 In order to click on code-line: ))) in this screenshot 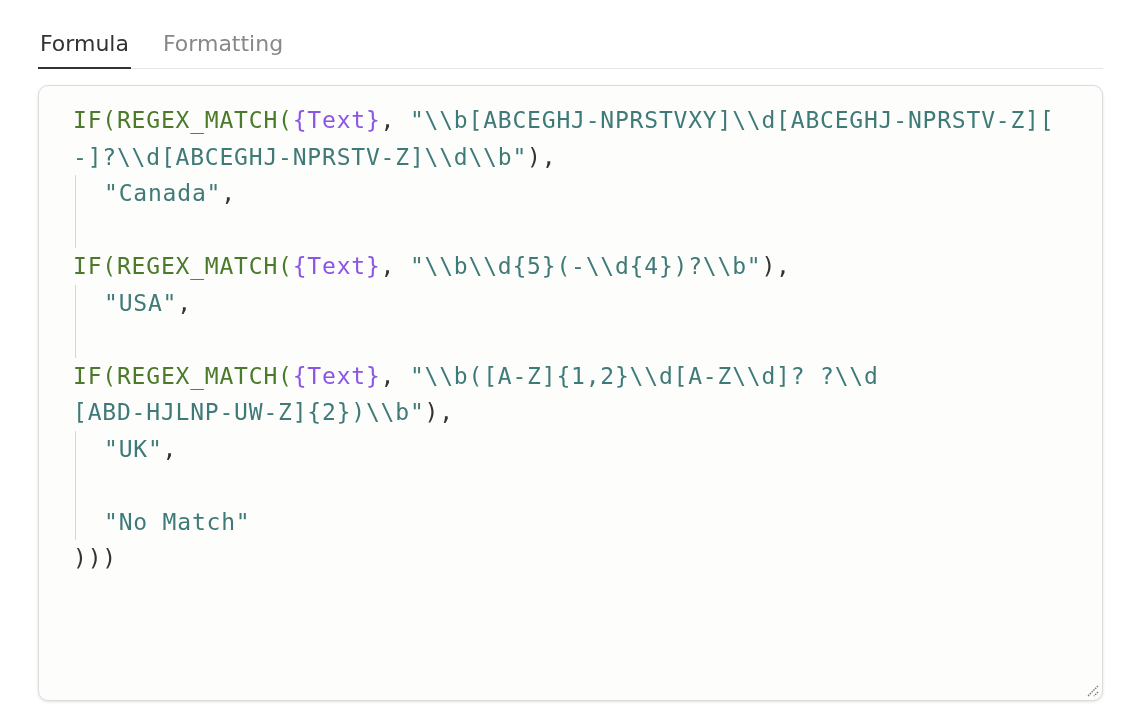, I will do `click(95, 558)`.